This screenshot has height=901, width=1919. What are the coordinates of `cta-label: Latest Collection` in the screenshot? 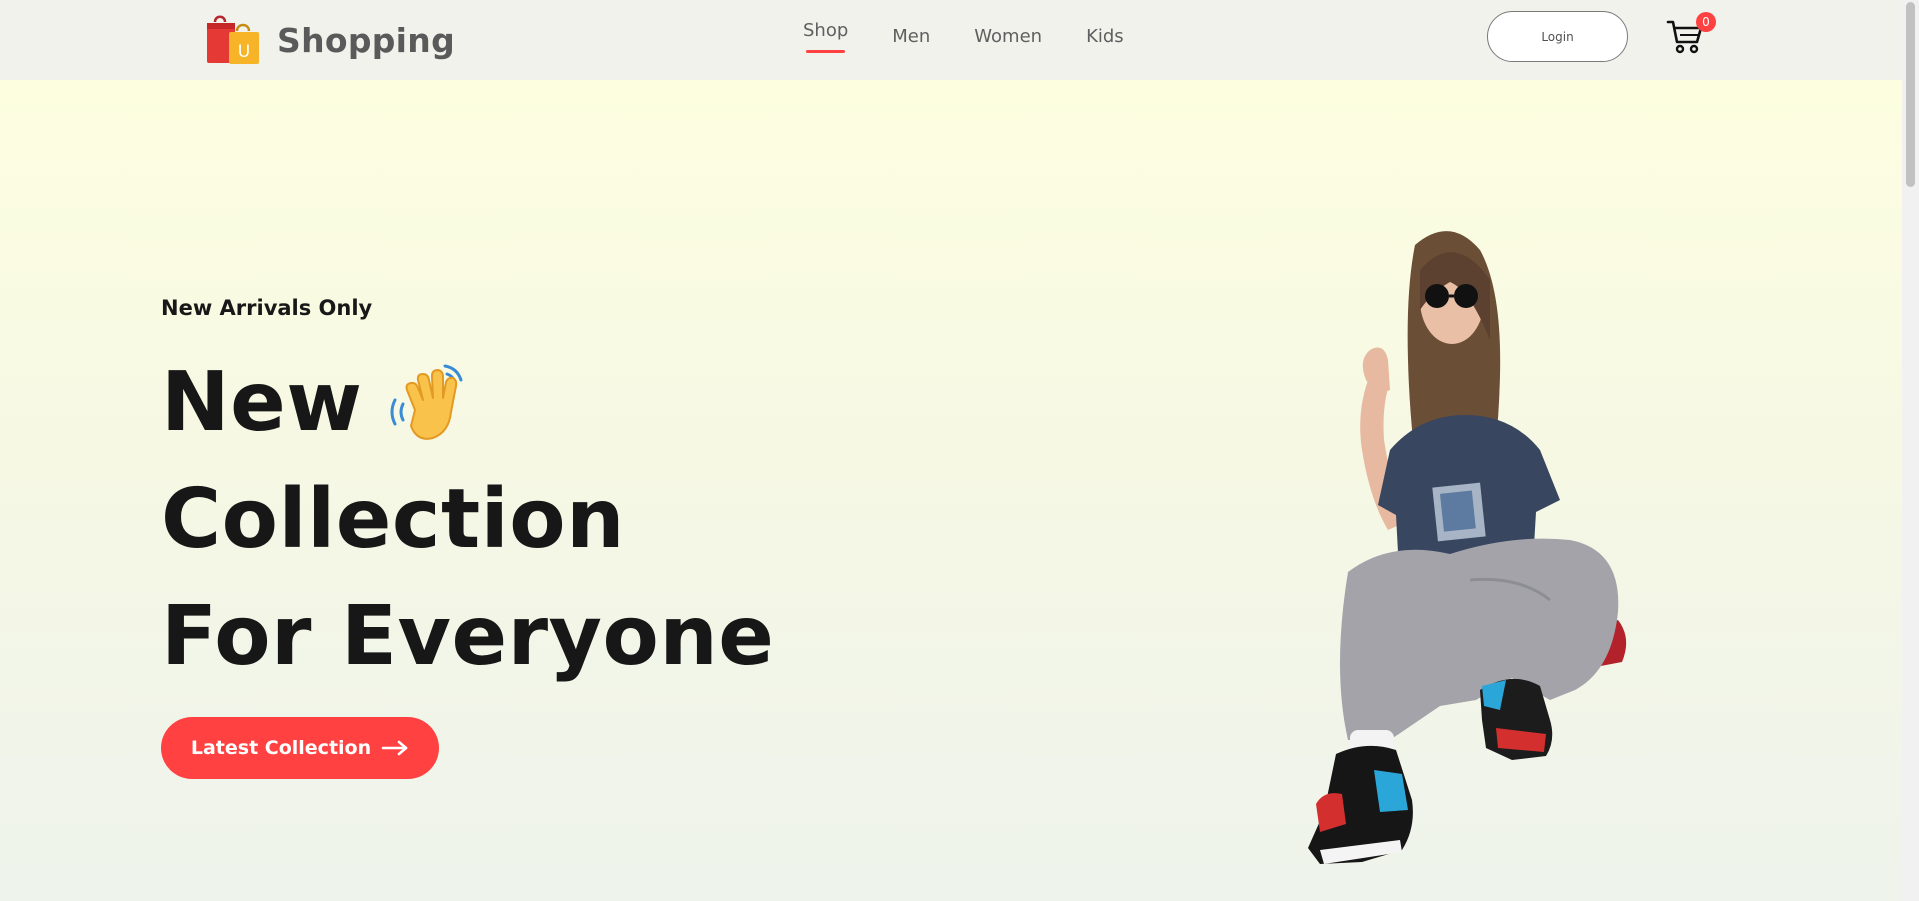 It's located at (281, 748).